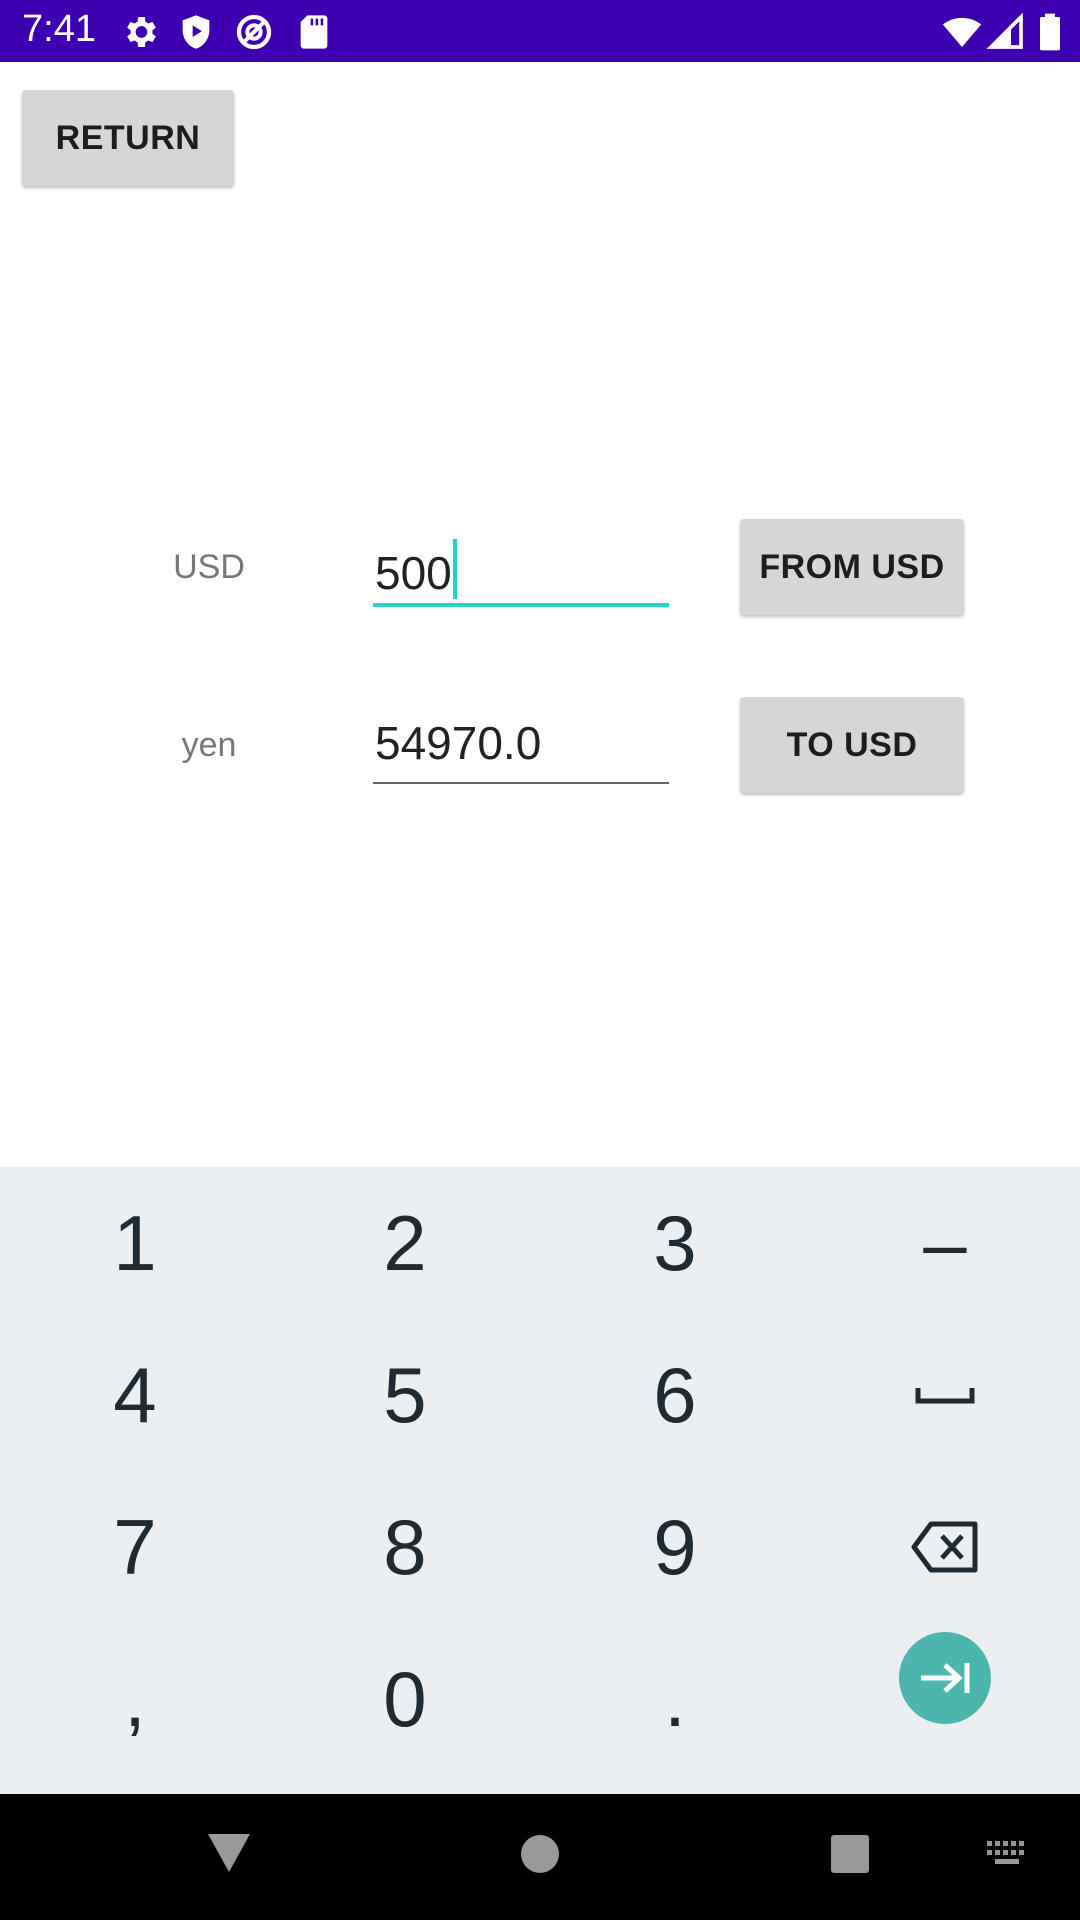 This screenshot has height=1920, width=1080. Describe the element at coordinates (521, 569) in the screenshot. I see `usd-input: 500` at that location.